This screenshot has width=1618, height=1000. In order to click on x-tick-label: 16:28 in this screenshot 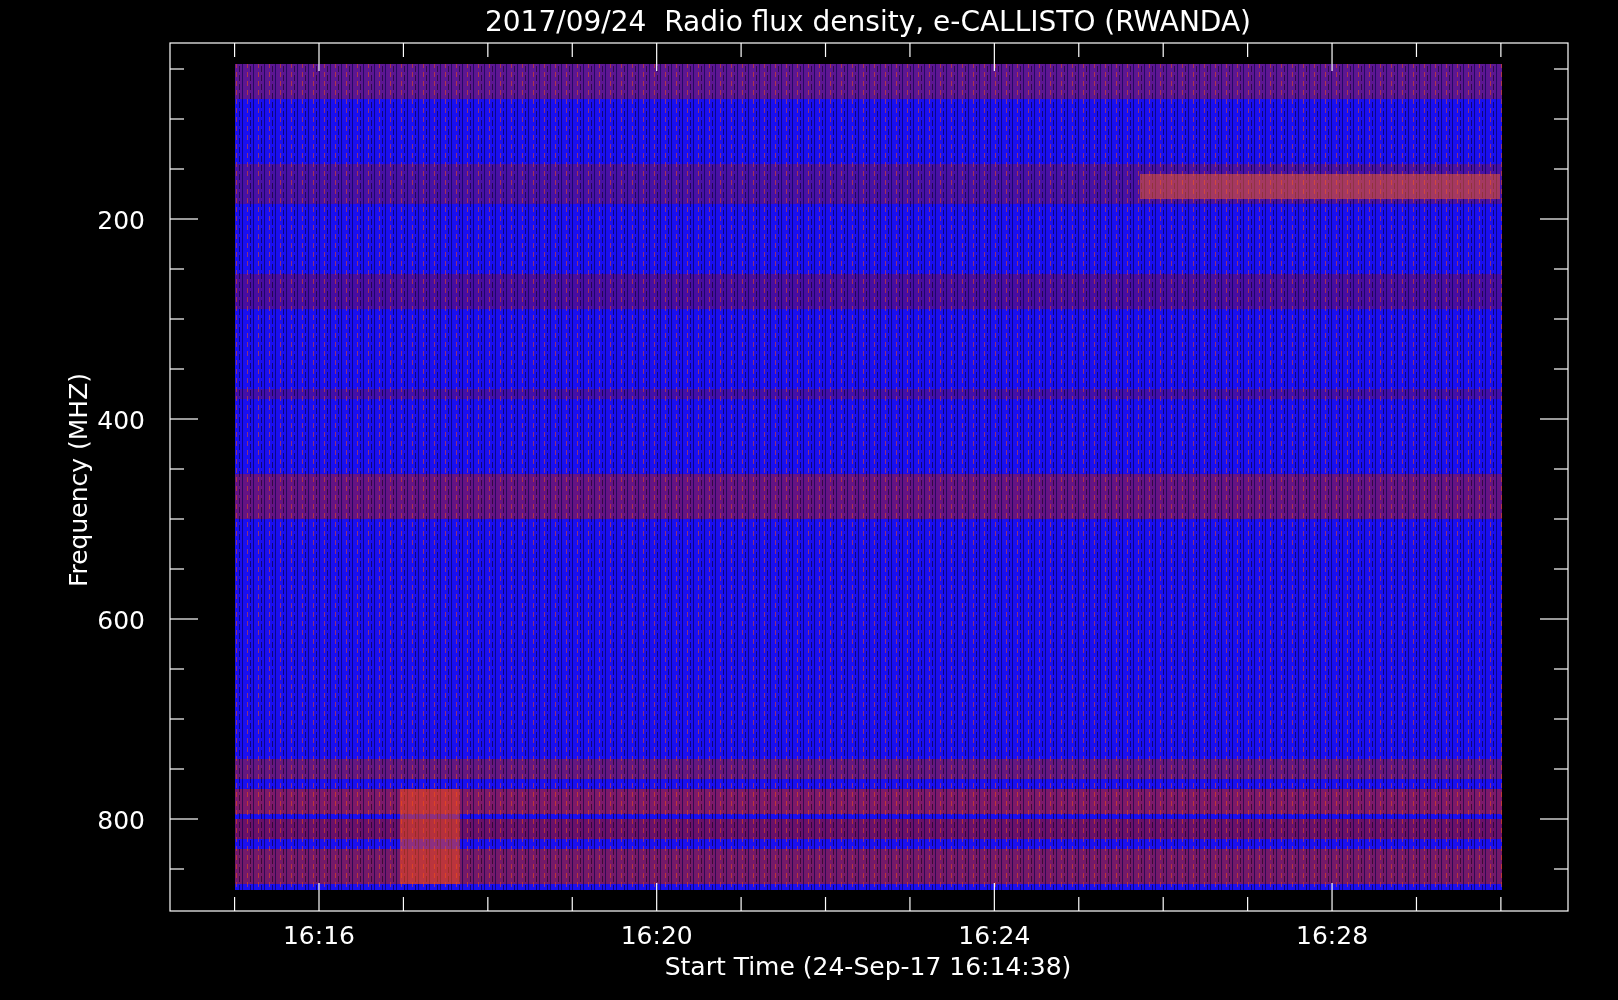, I will do `click(1332, 935)`.